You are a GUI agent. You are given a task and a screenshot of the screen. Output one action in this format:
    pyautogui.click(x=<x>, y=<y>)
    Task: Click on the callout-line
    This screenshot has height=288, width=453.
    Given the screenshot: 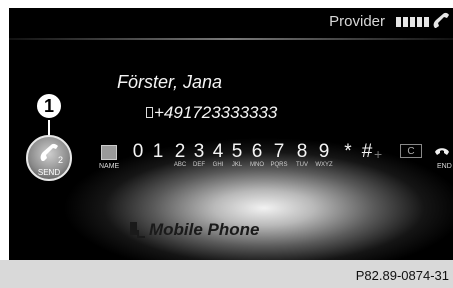 What is the action you would take?
    pyautogui.click(x=49, y=128)
    